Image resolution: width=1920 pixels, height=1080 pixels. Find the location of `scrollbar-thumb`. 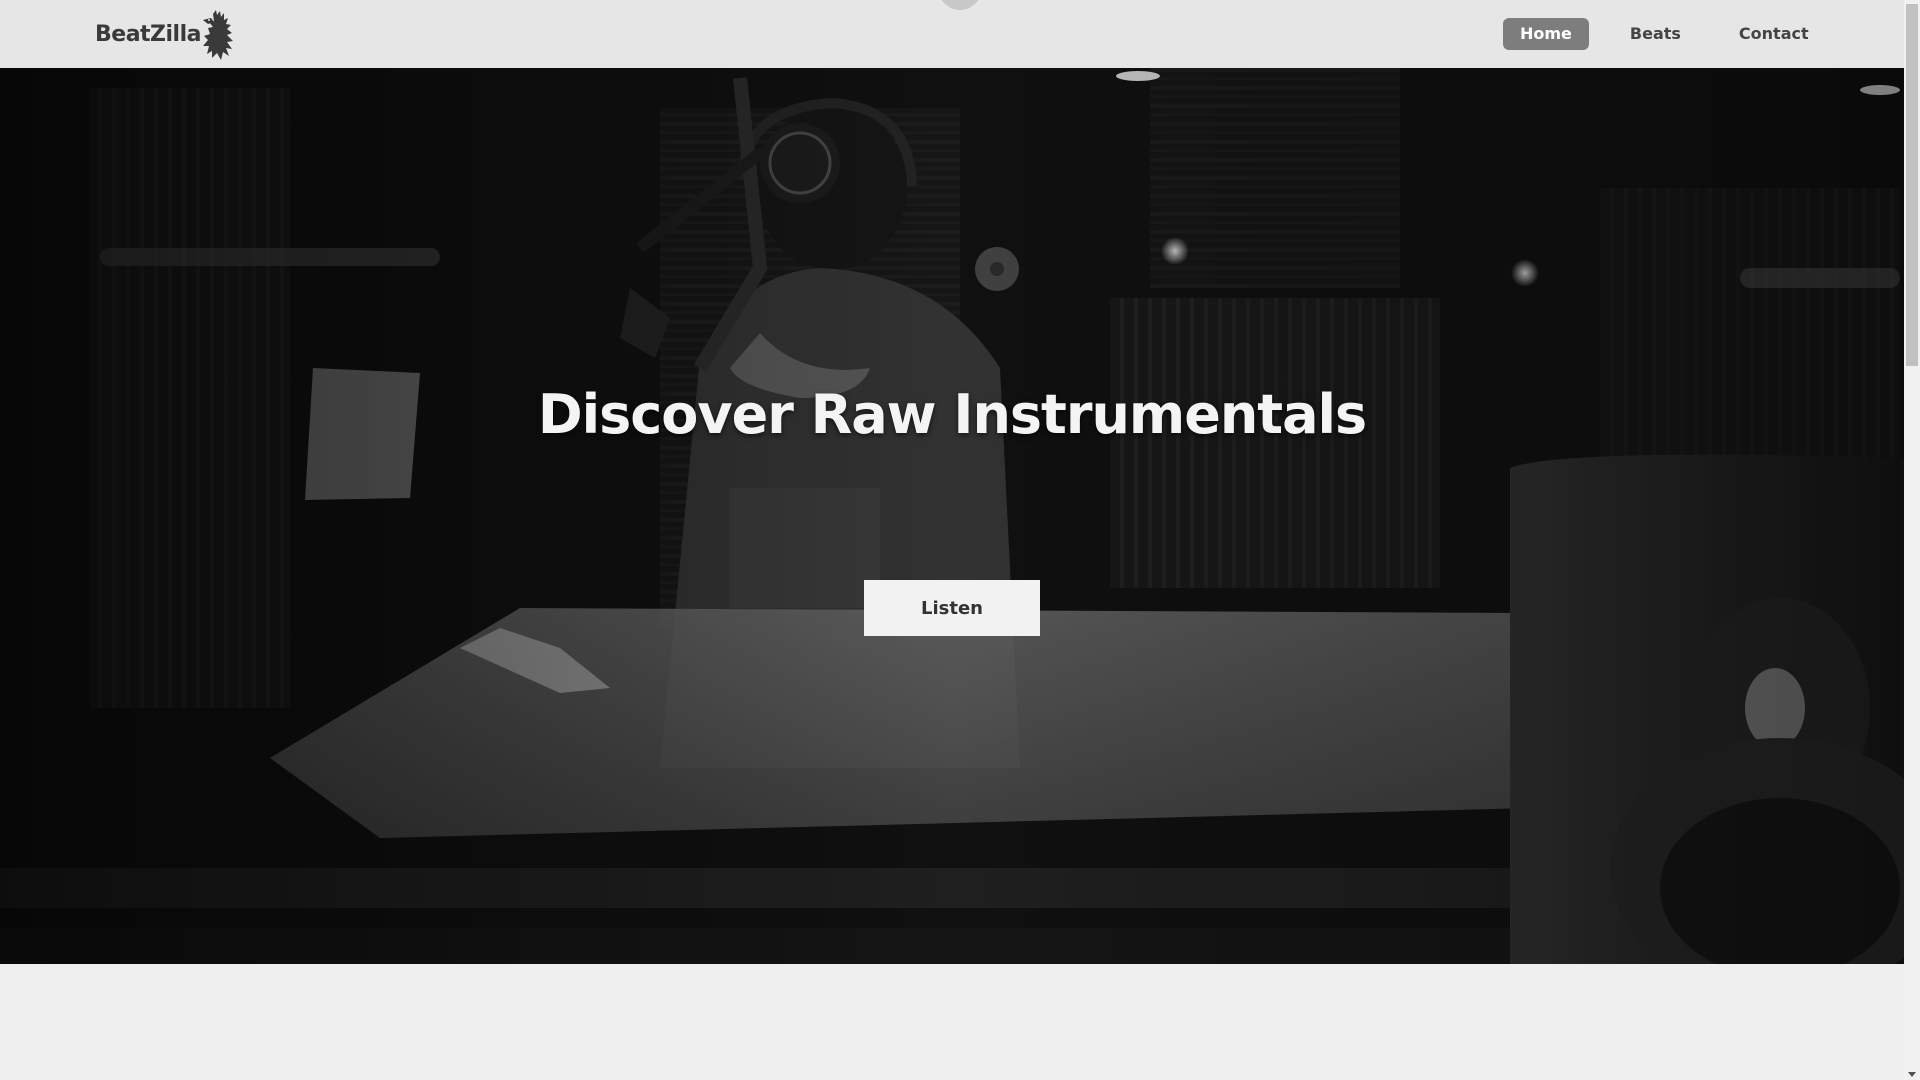

scrollbar-thumb is located at coordinates (1912, 185).